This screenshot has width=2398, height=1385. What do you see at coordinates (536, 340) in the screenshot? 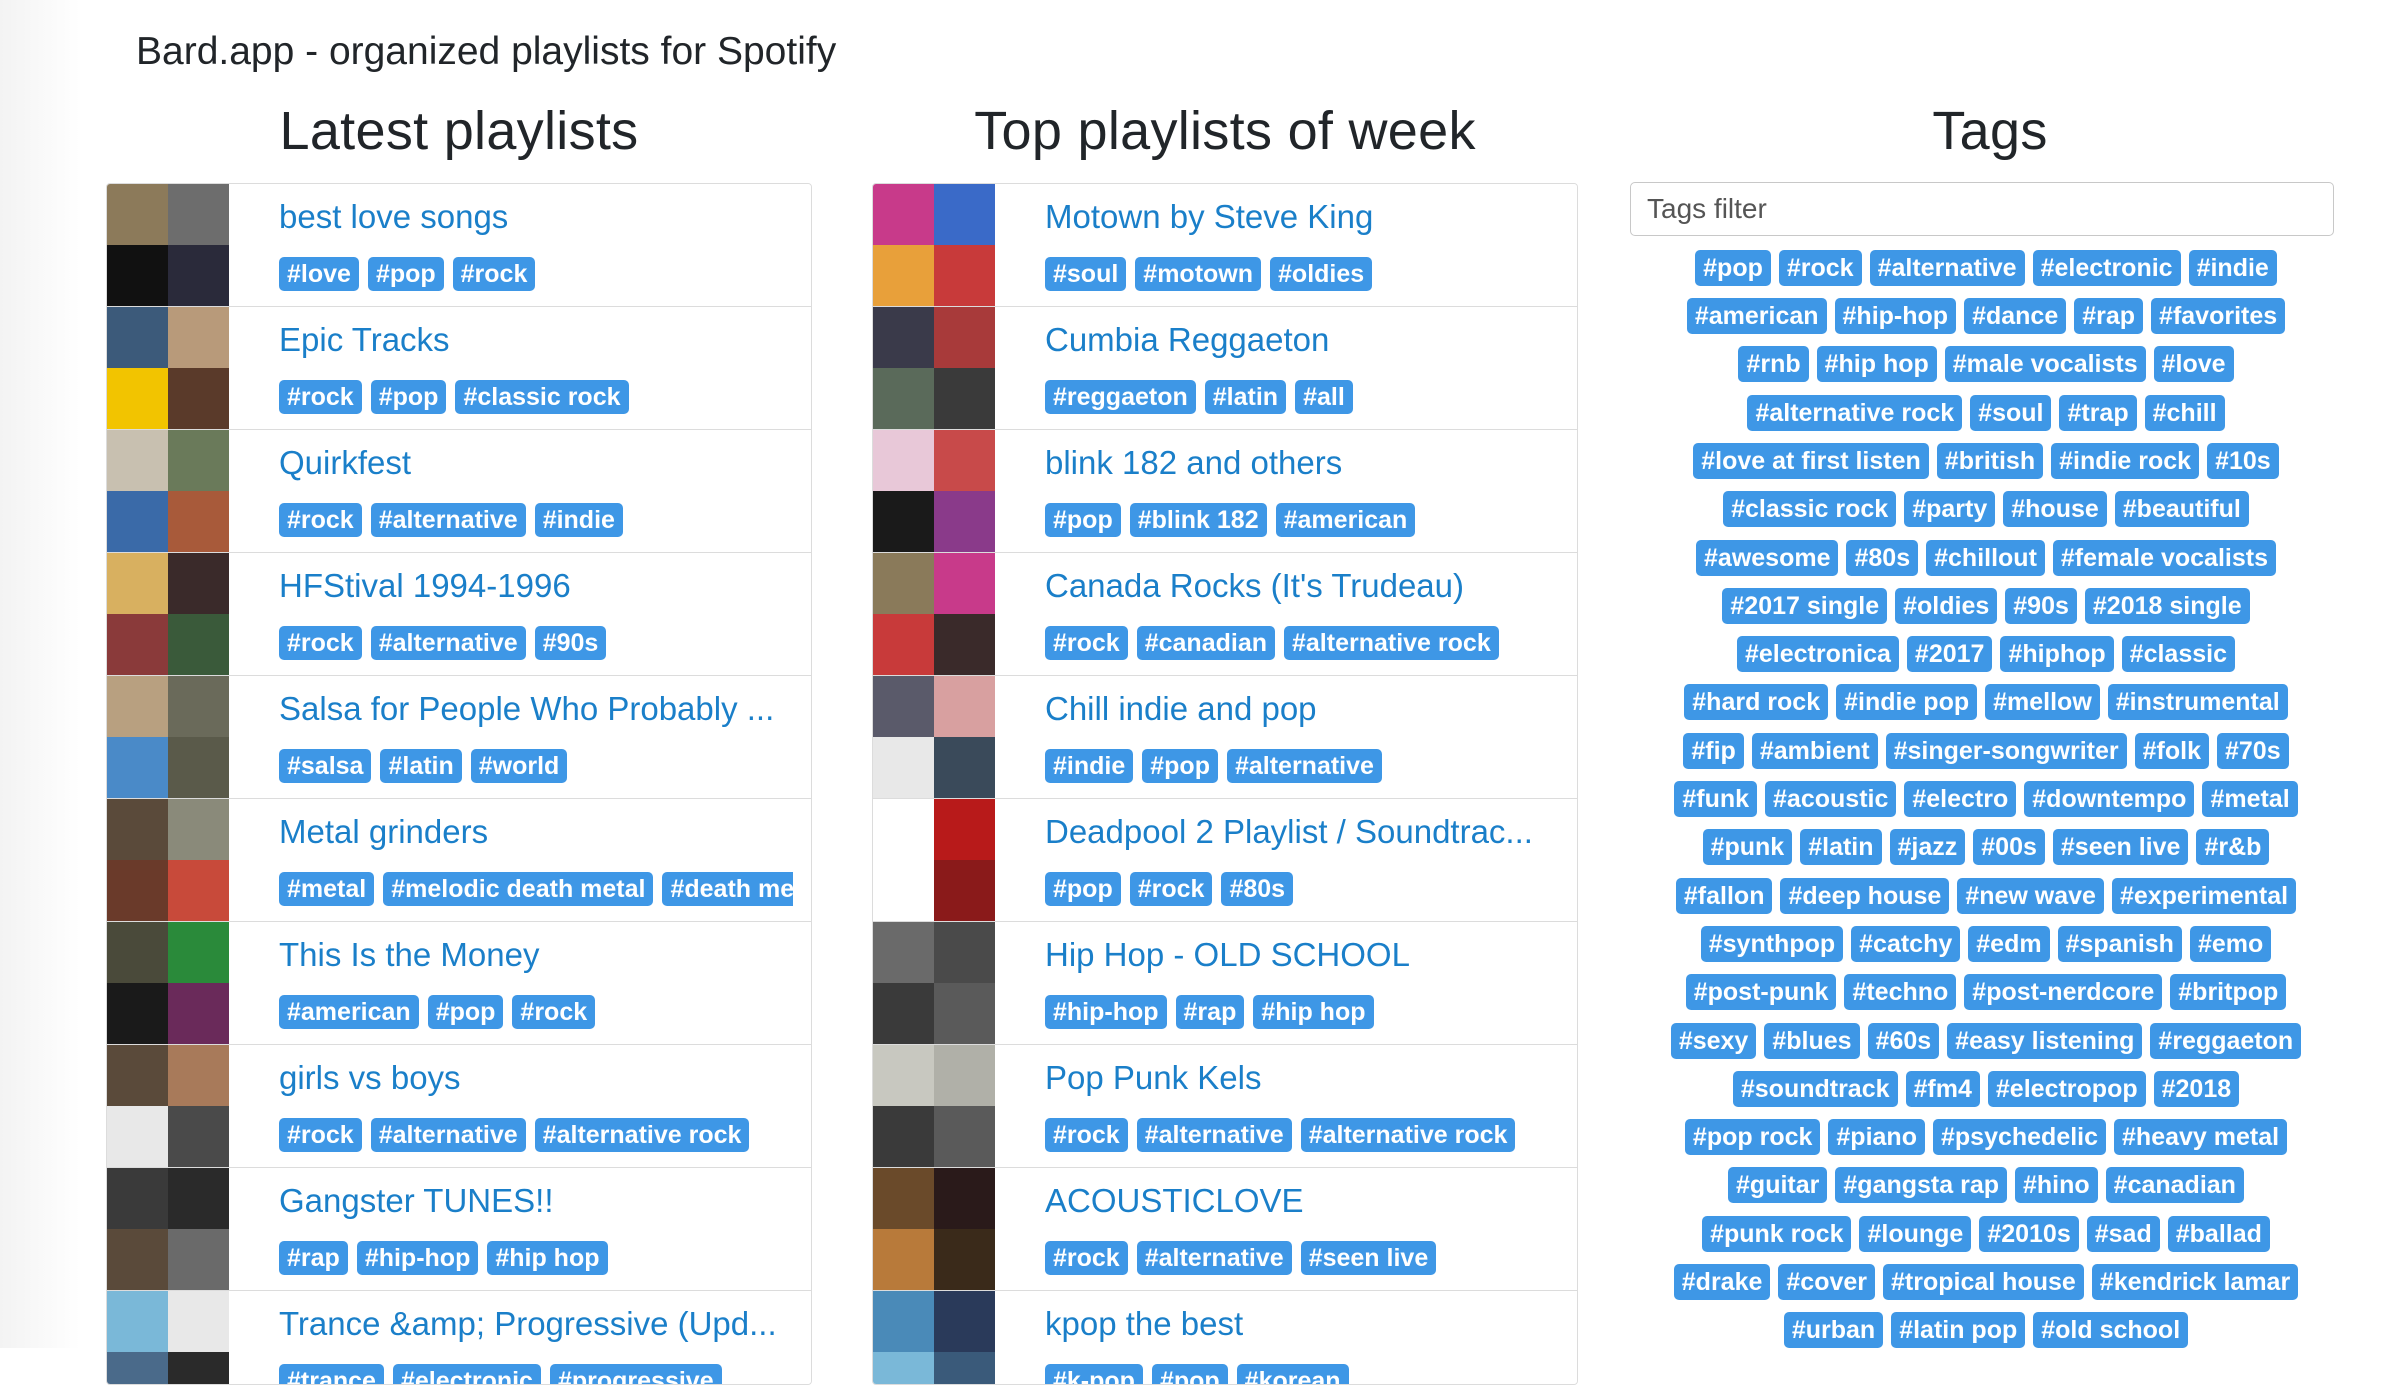
I see `playlist-title-link: Epic Tracks` at bounding box center [536, 340].